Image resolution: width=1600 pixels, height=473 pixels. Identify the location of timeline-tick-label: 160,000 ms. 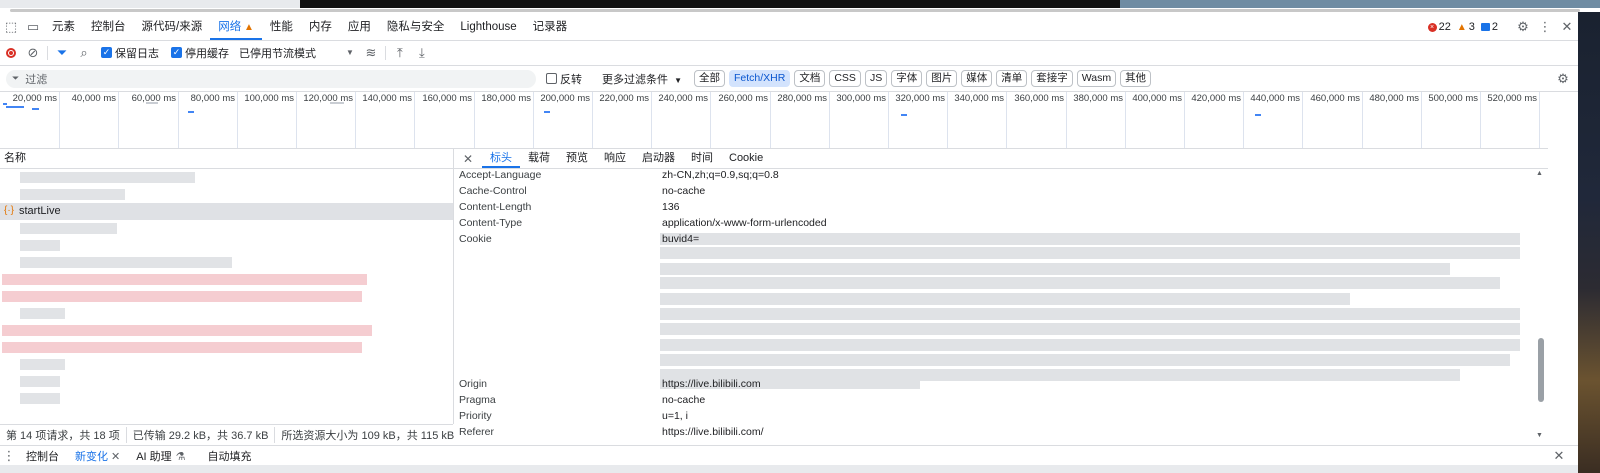
(447, 98).